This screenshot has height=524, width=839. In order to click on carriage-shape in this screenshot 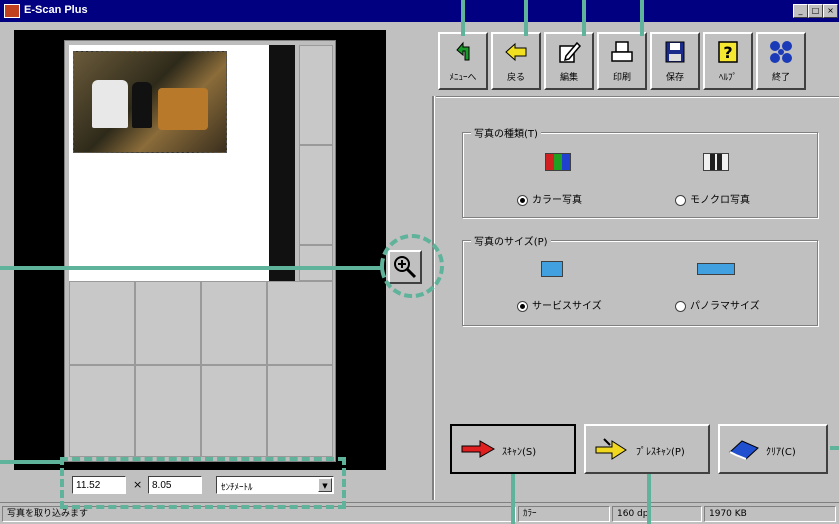, I will do `click(183, 109)`.